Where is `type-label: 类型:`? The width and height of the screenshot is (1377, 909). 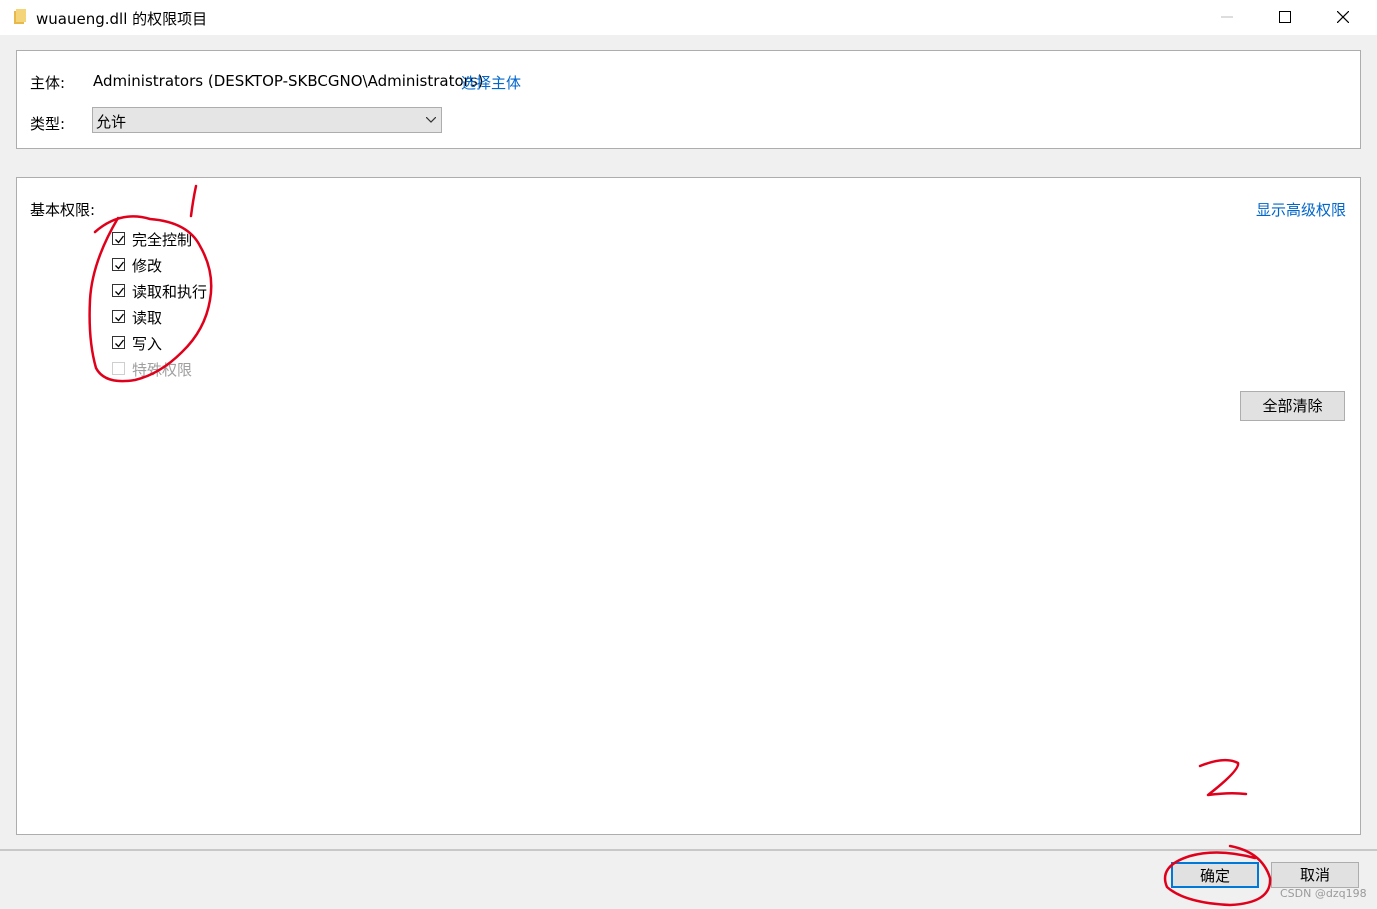 type-label: 类型: is located at coordinates (48, 124).